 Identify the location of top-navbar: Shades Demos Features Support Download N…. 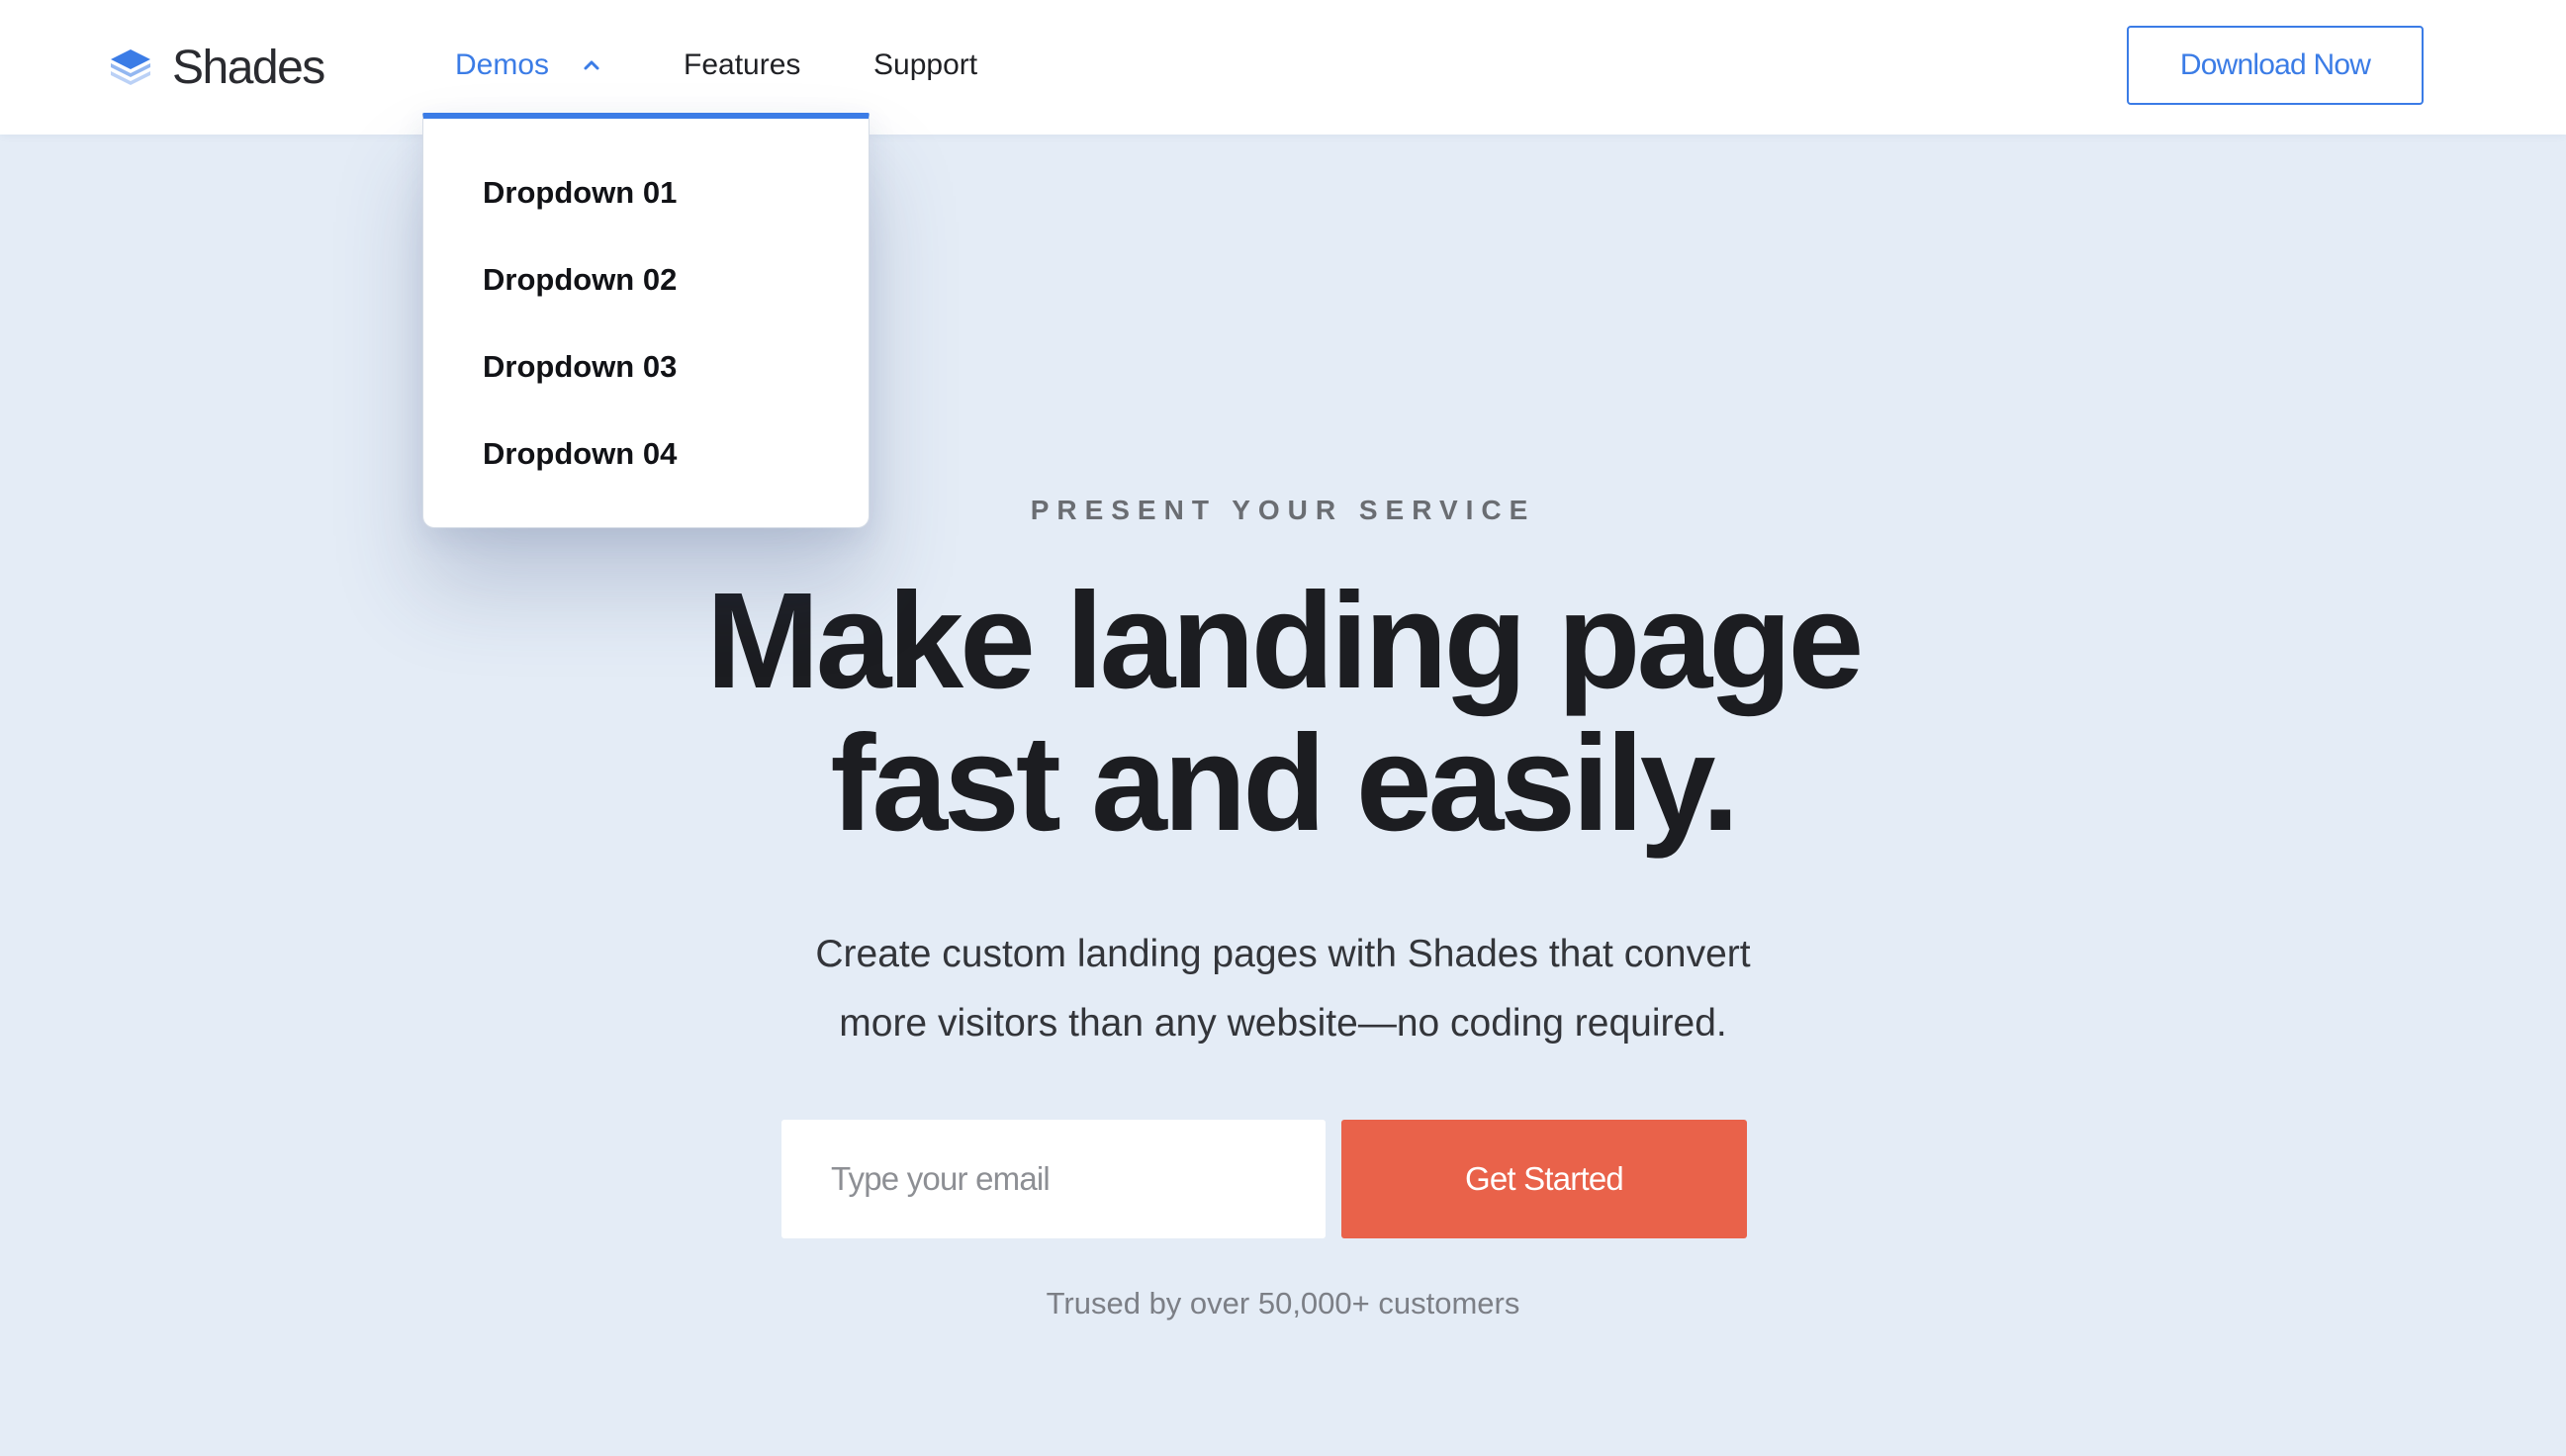
(1283, 67).